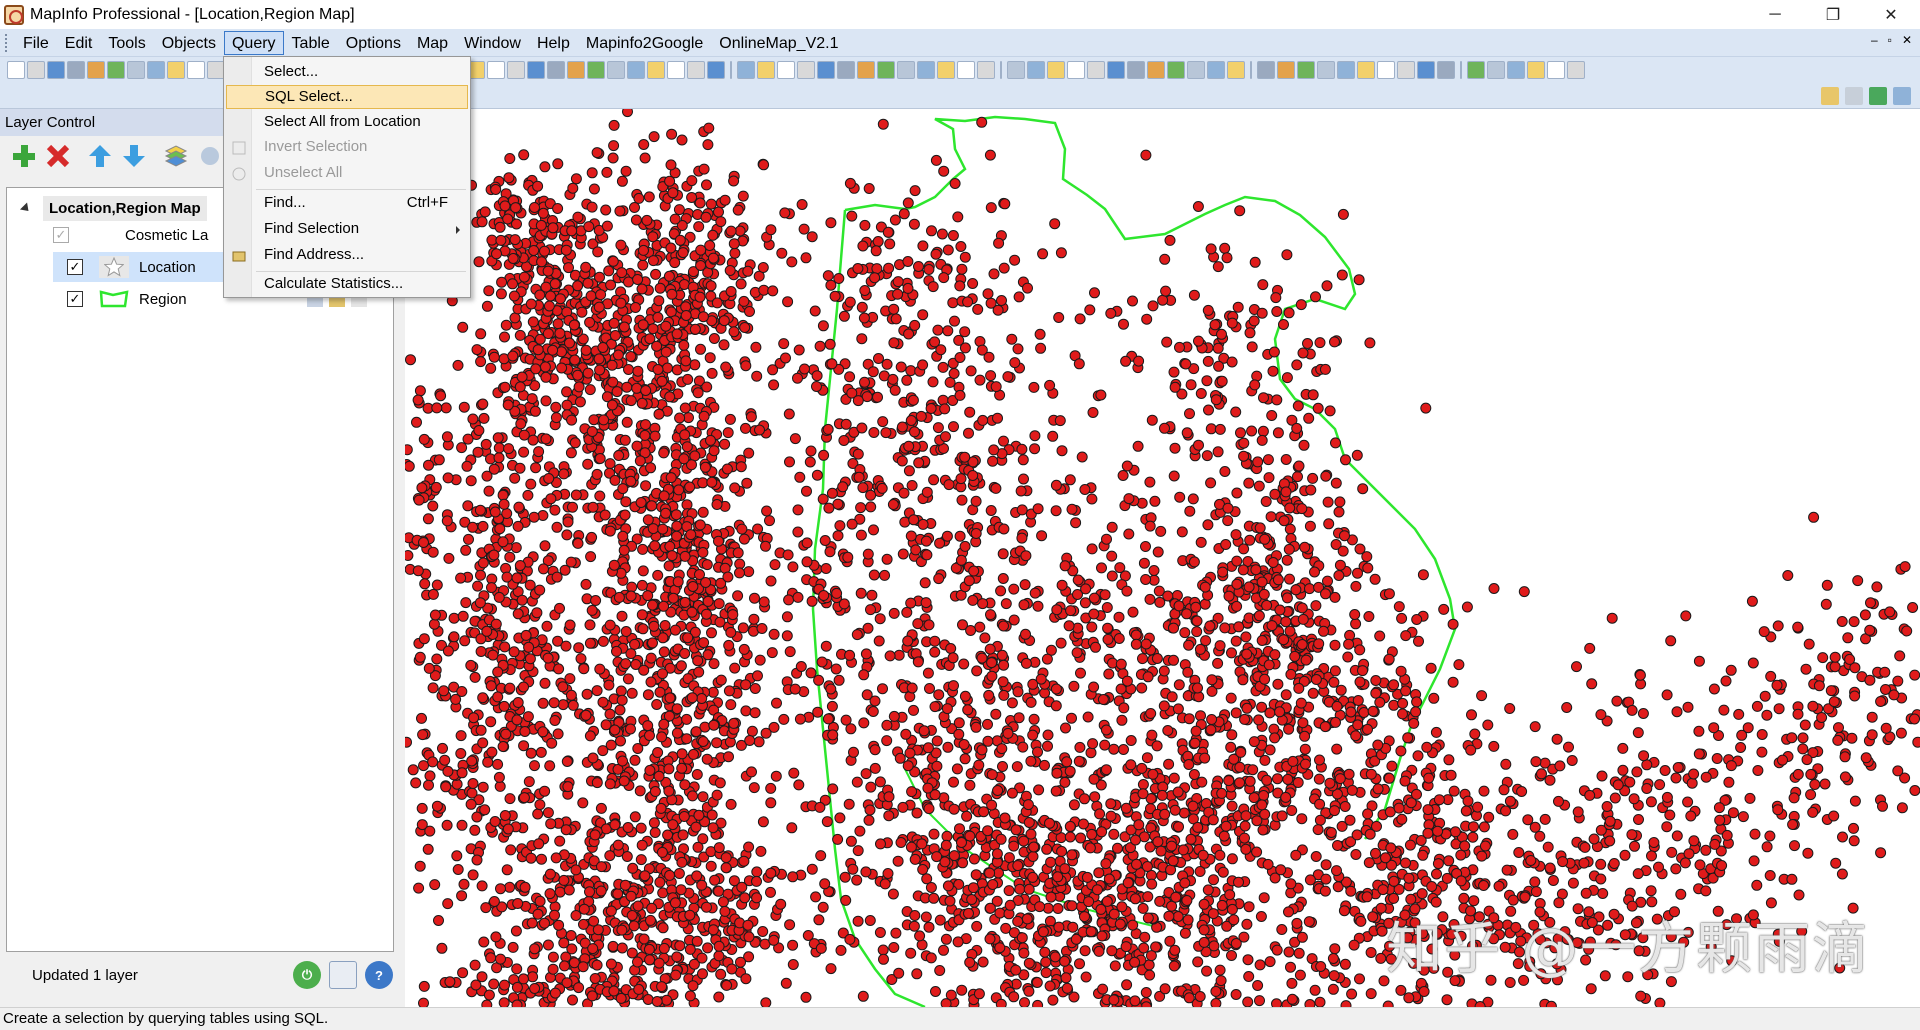 Image resolution: width=1920 pixels, height=1030 pixels. Describe the element at coordinates (379, 975) in the screenshot. I see `help-icon: ?` at that location.